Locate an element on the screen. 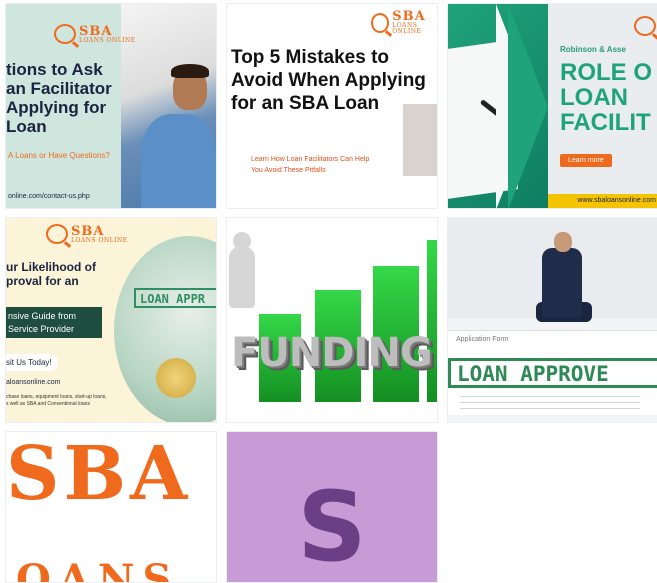 The width and height of the screenshot is (657, 583). sba-logo is located at coordinates (645, 26).